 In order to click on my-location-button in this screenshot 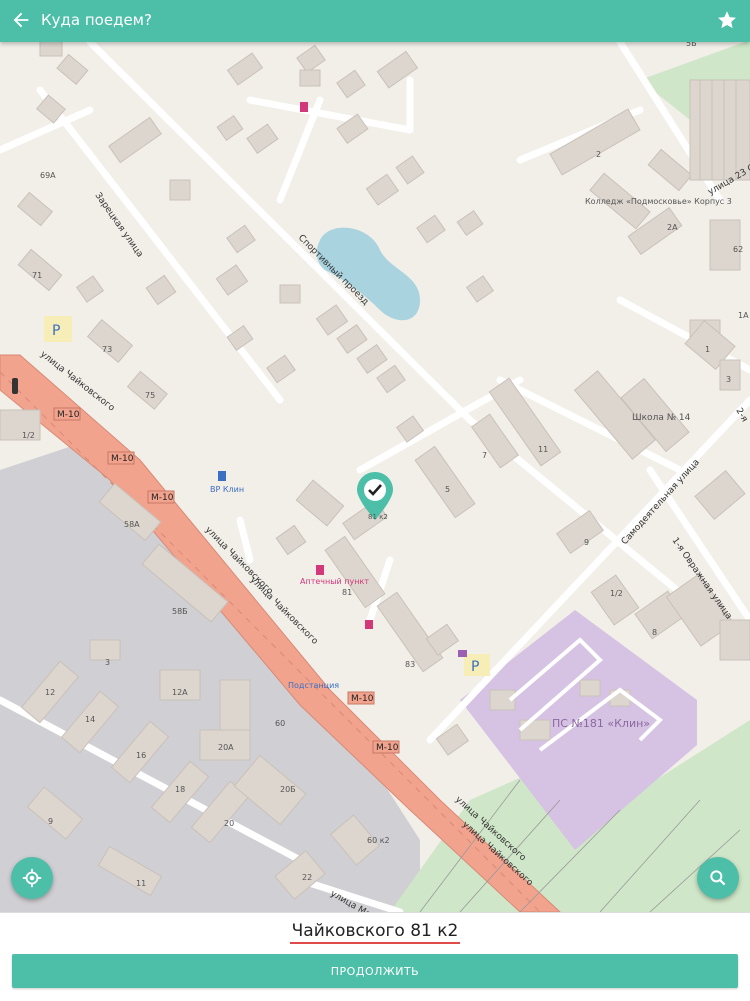, I will do `click(32, 878)`.